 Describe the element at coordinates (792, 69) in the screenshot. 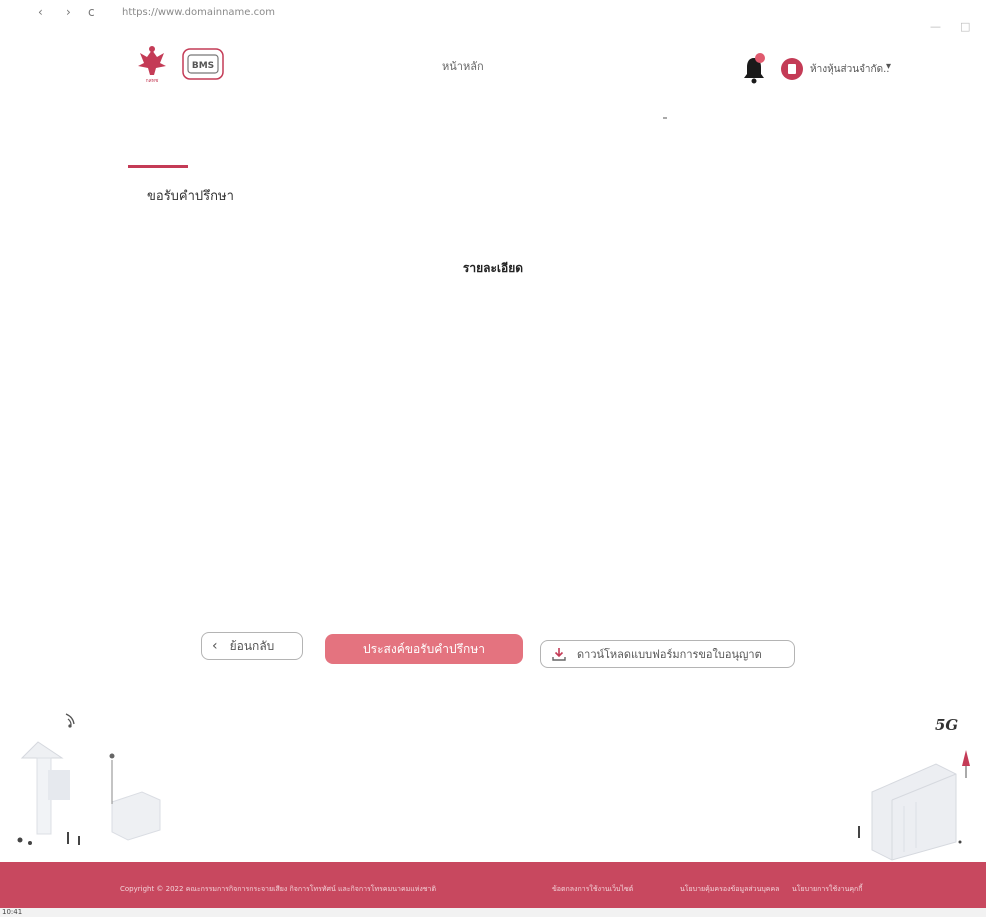

I see `user-avatar` at that location.